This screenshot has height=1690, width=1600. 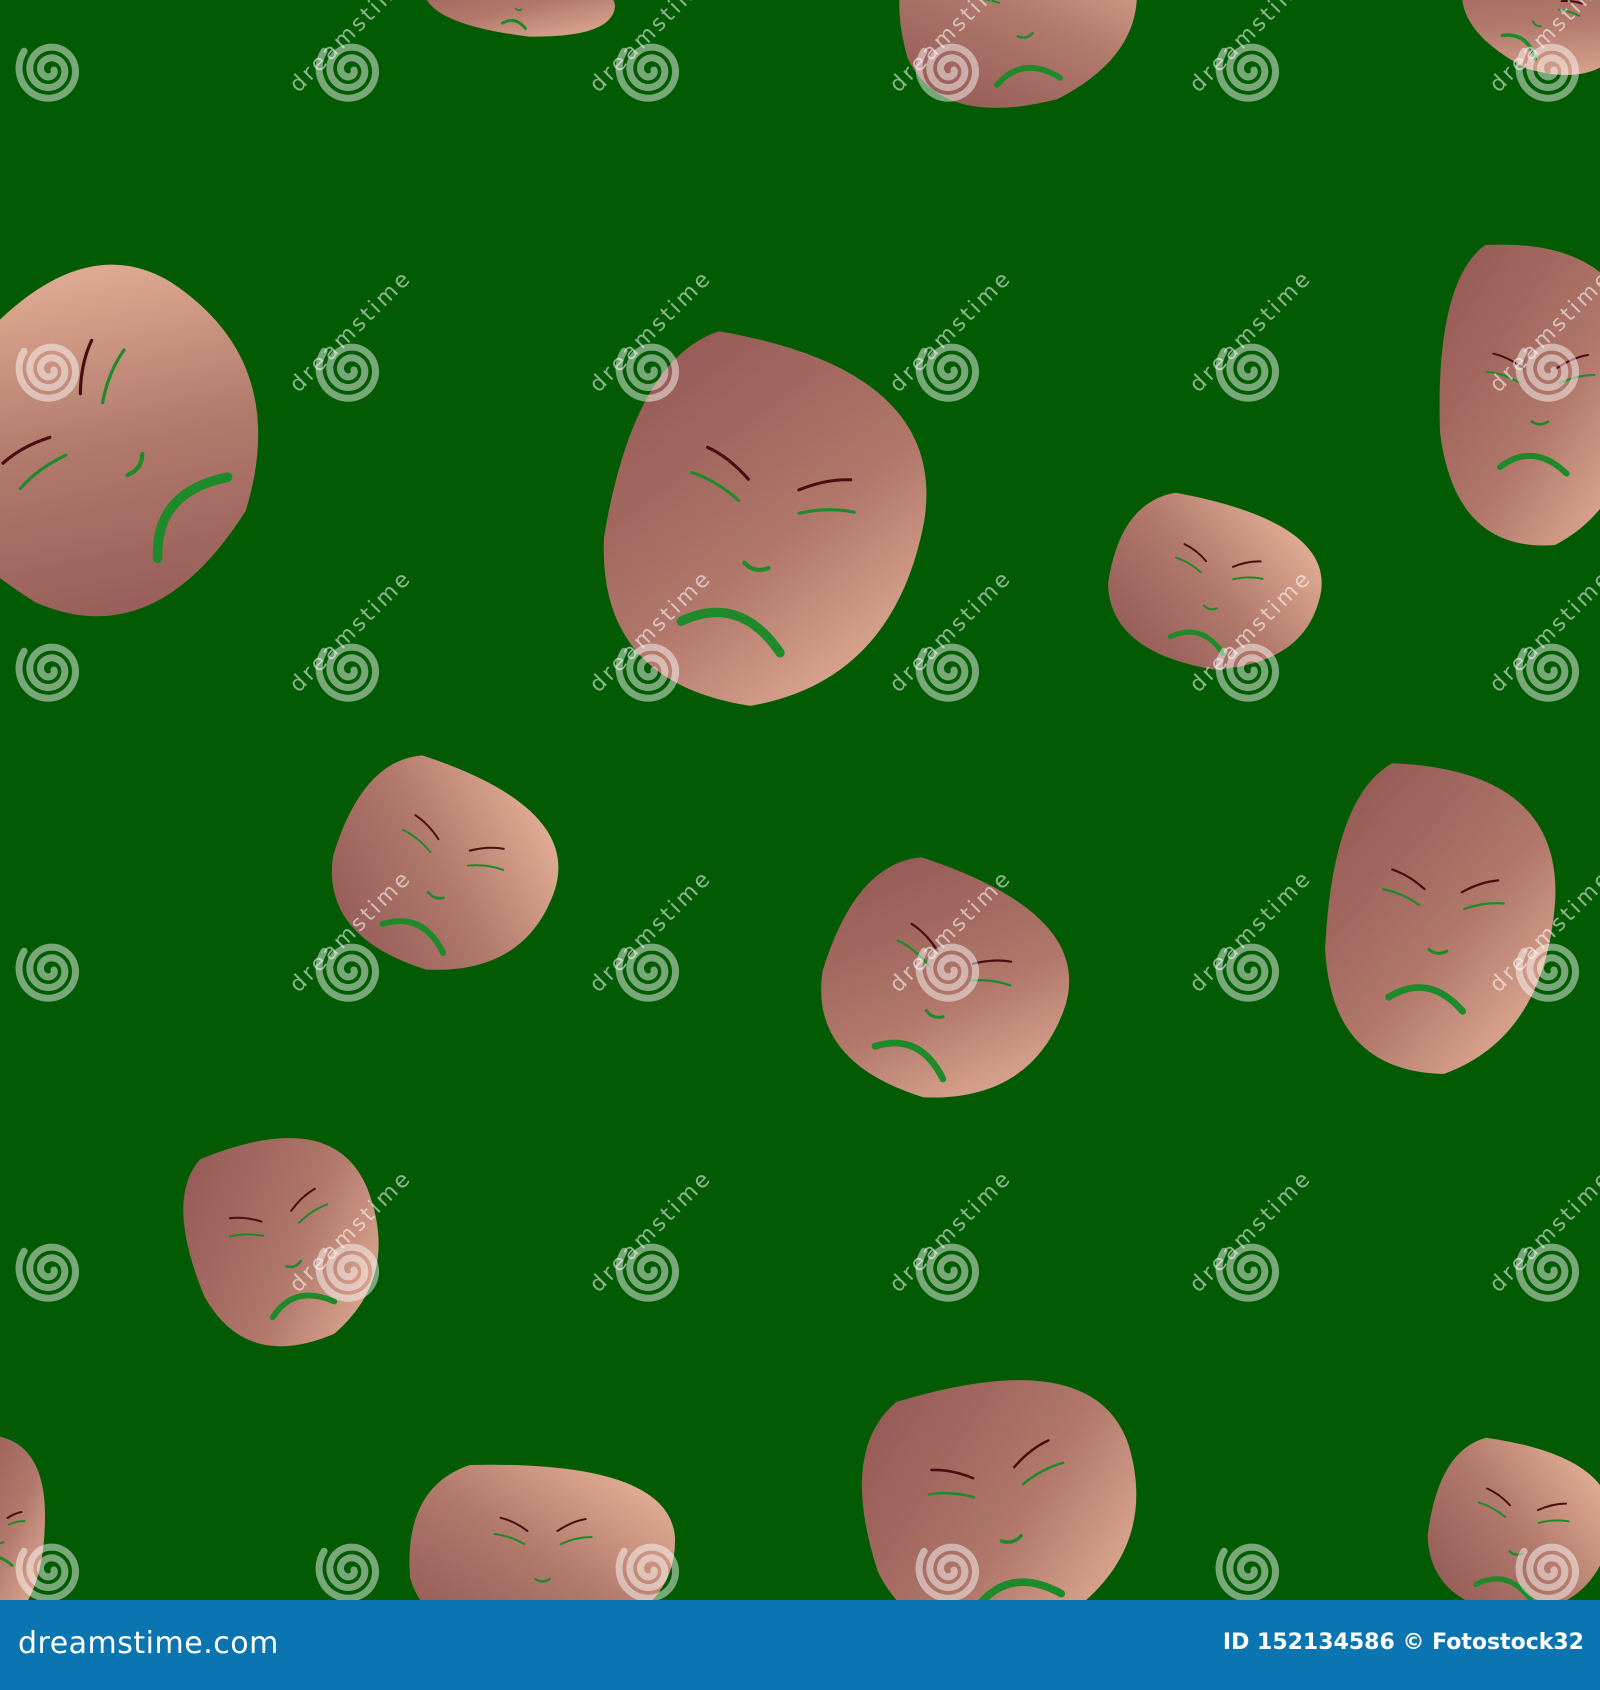 What do you see at coordinates (1403, 1642) in the screenshot?
I see `stock-credit: ID 152134586 © Fotostock32` at bounding box center [1403, 1642].